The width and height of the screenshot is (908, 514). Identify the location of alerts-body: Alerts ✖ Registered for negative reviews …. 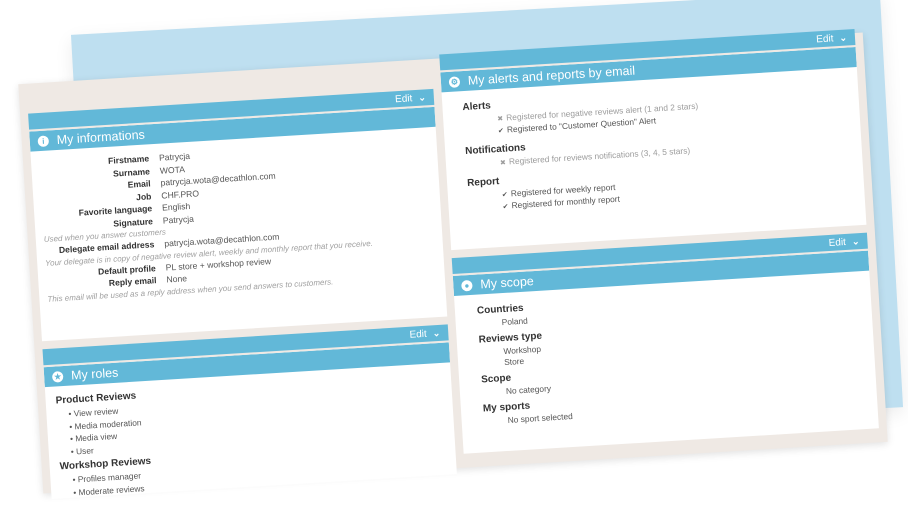
(653, 141).